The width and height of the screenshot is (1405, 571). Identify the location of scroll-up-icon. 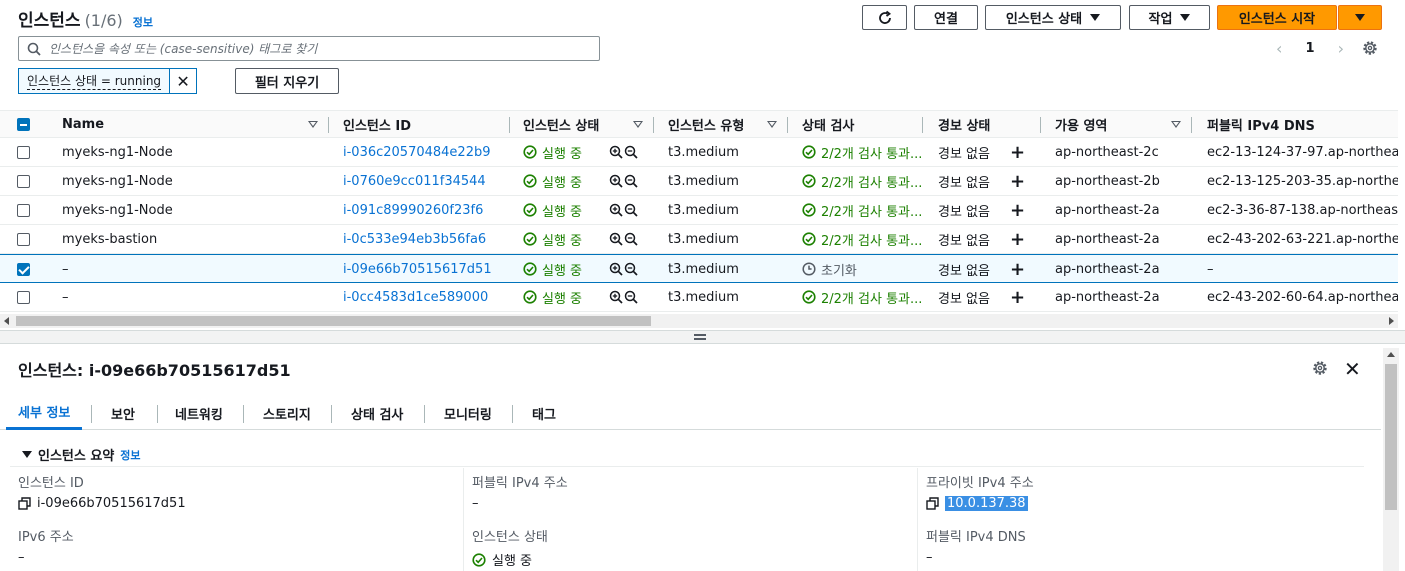
(1391, 354).